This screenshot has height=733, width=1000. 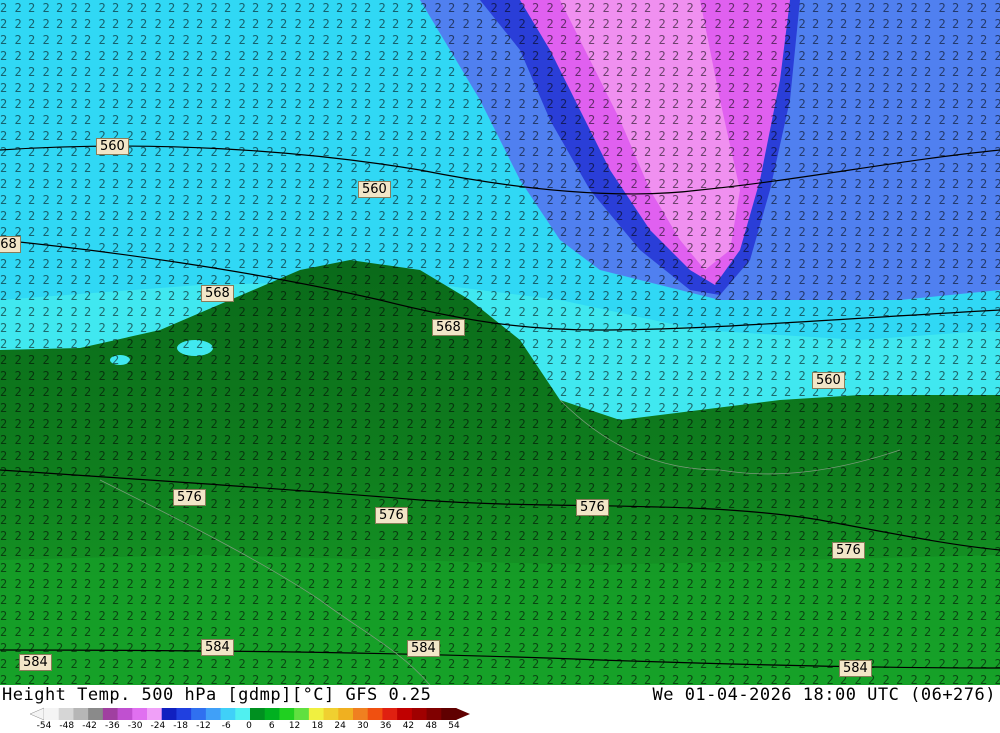 I want to click on scale-tick-label: -48, so click(x=67, y=726).